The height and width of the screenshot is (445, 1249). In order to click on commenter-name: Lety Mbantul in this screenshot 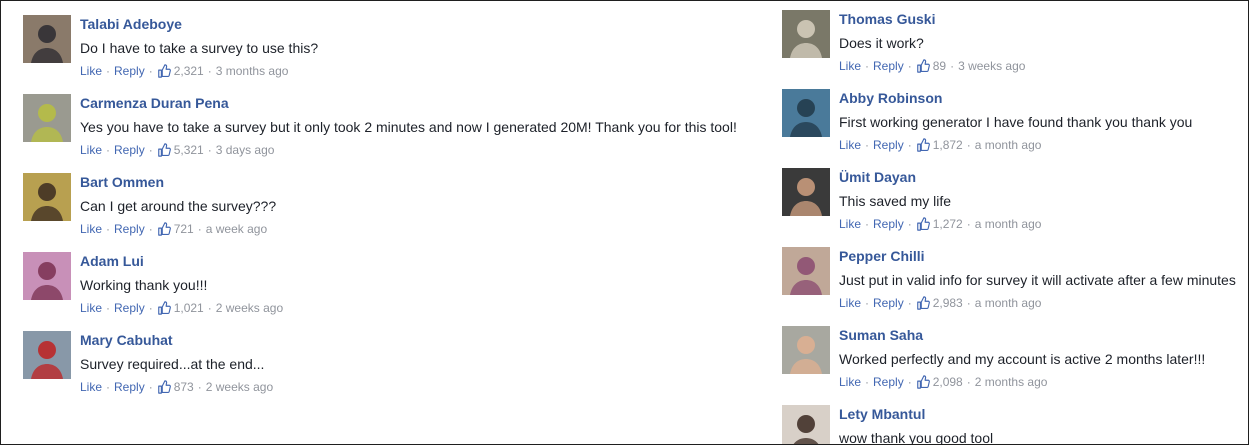, I will do `click(916, 414)`.